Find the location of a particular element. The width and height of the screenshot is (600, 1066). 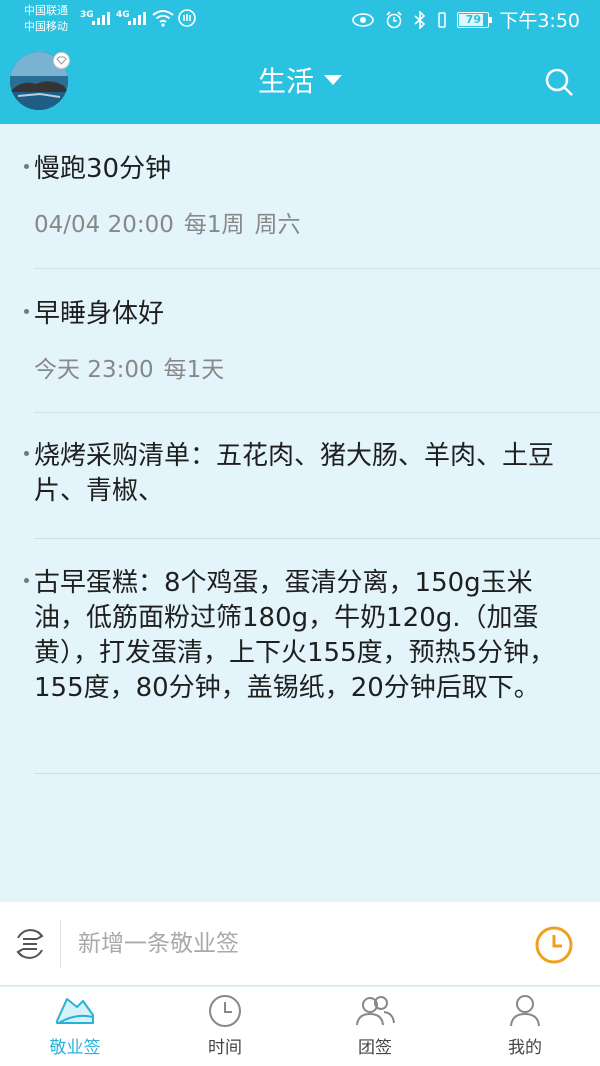

tab-label: 时间 is located at coordinates (225, 1048).